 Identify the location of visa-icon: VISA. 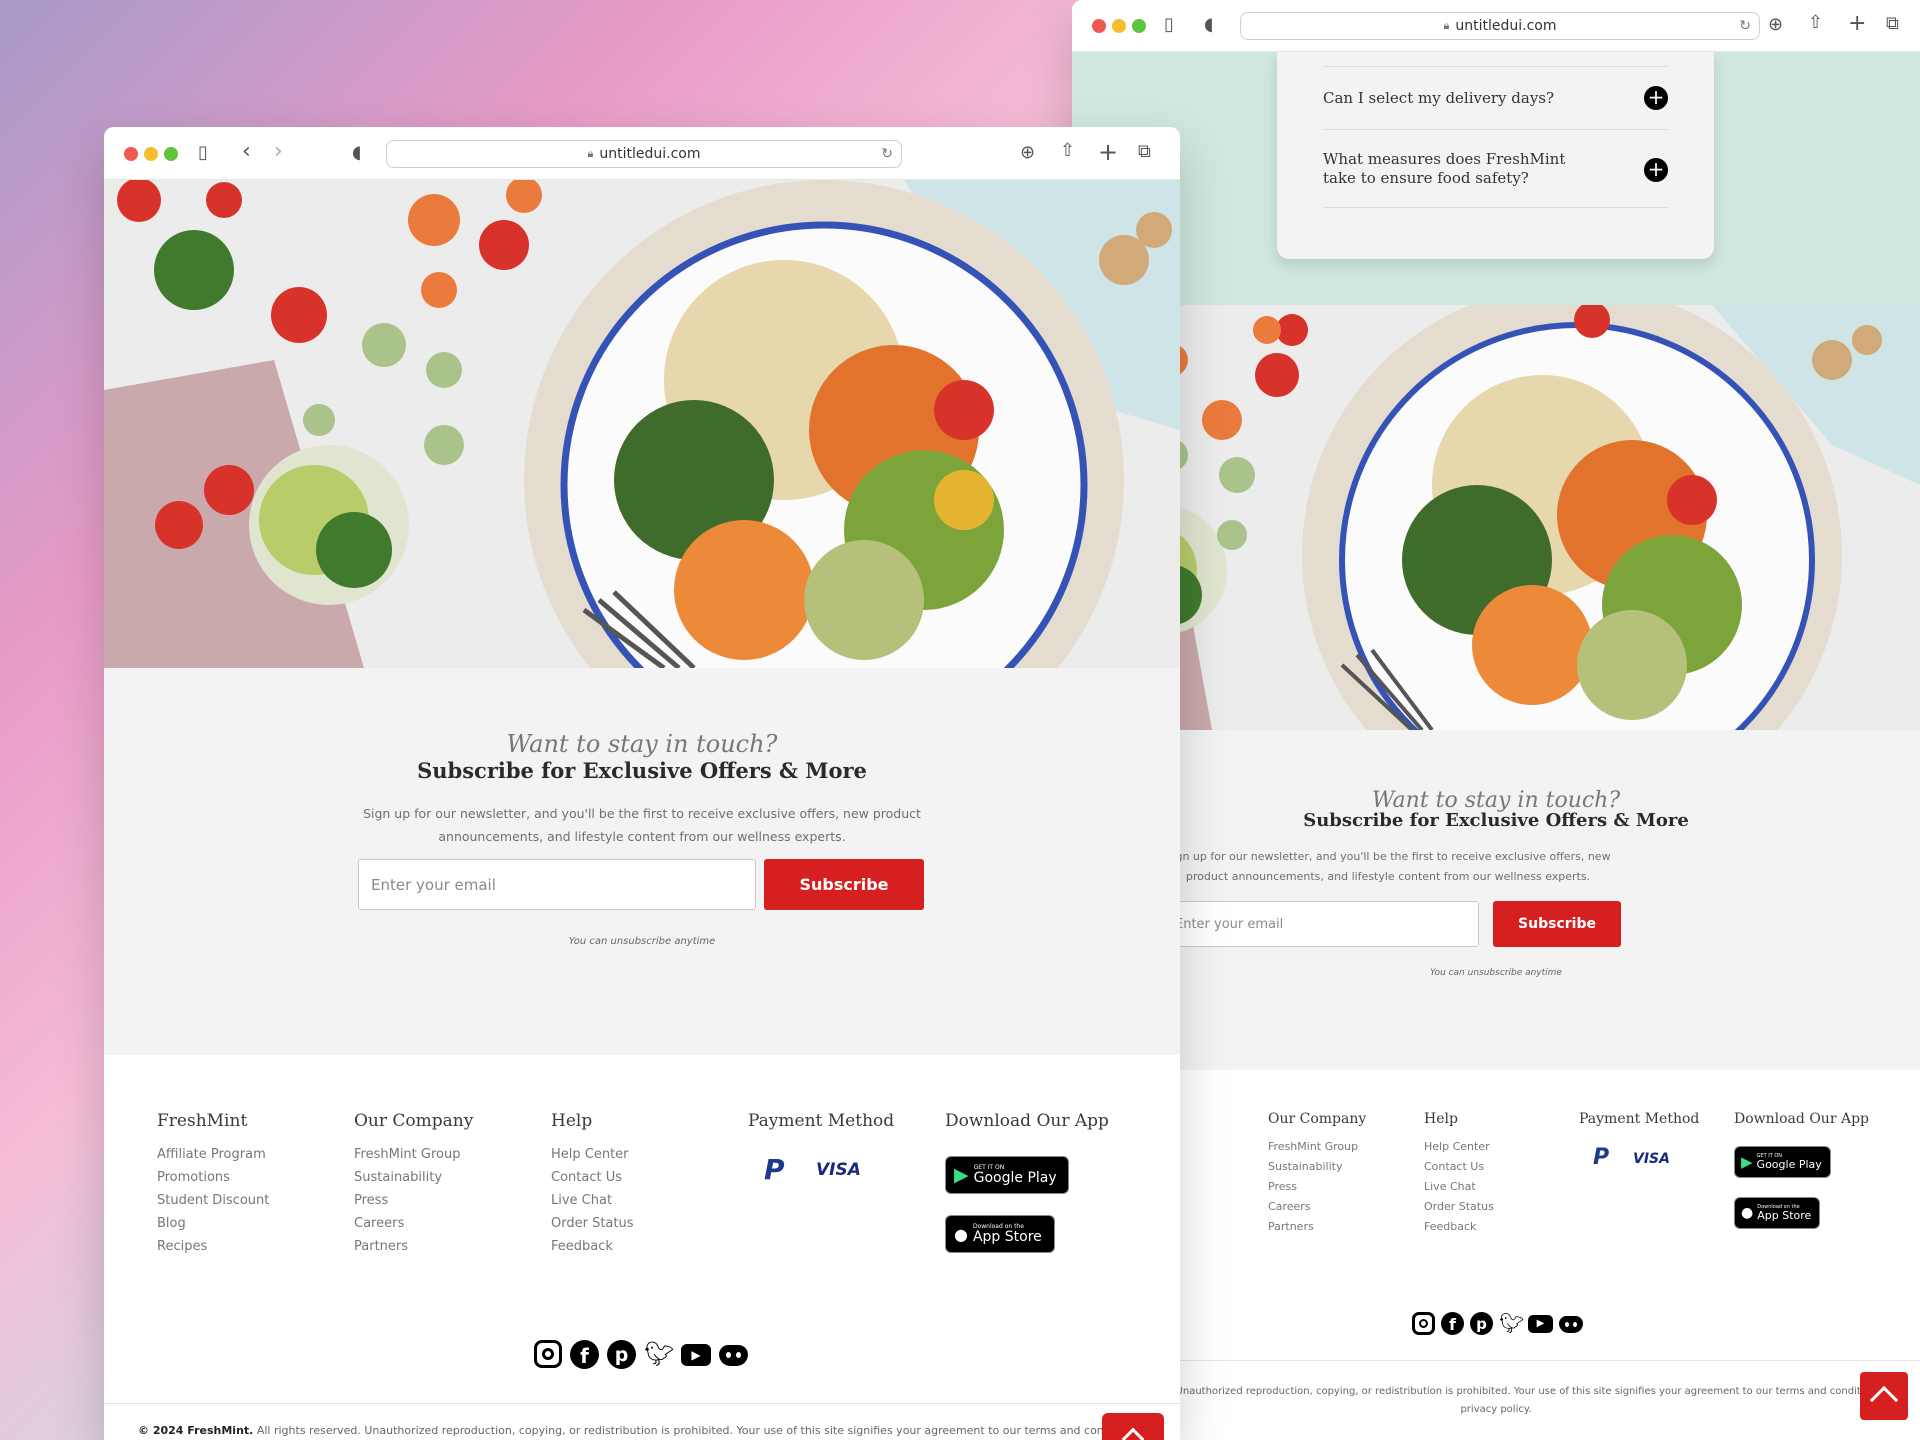
(1651, 1159).